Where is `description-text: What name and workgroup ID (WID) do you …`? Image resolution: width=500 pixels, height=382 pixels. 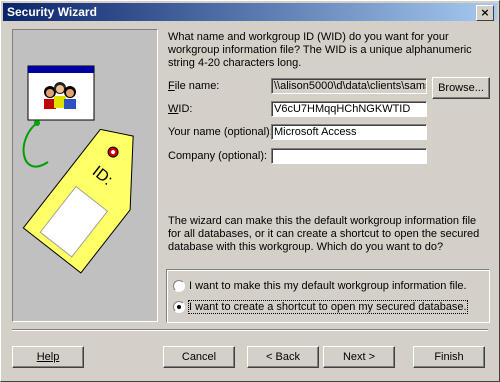 description-text: What name and workgroup ID (WID) do you … is located at coordinates (320, 50).